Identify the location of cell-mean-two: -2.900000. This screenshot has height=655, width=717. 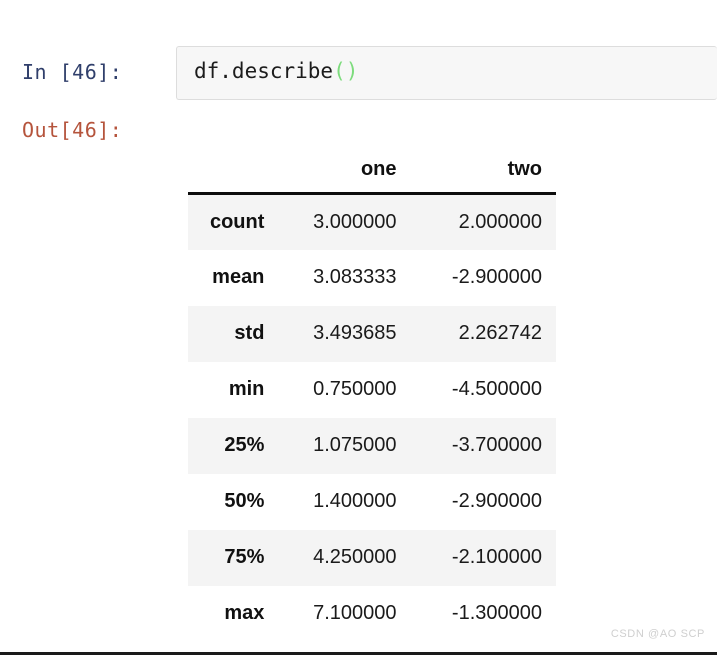
(496, 277).